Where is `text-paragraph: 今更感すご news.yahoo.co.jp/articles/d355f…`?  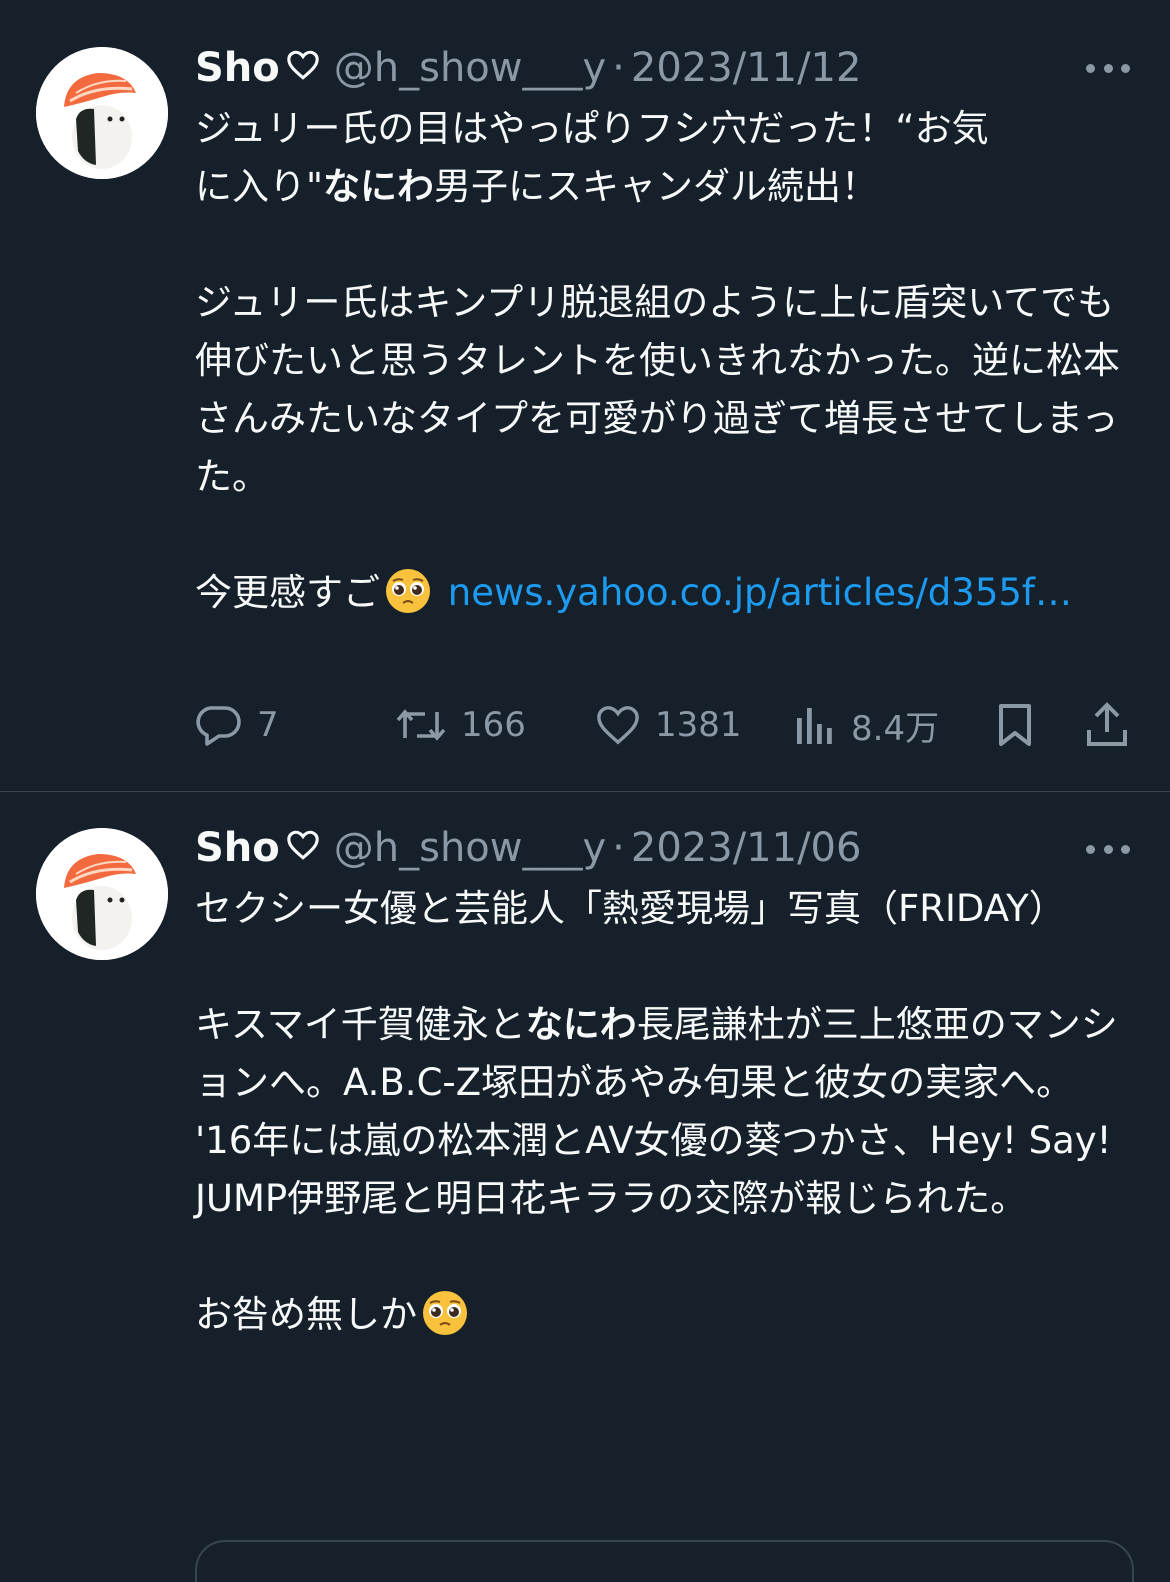 text-paragraph: 今更感すご news.yahoo.co.jp/articles/d355f… is located at coordinates (667, 593).